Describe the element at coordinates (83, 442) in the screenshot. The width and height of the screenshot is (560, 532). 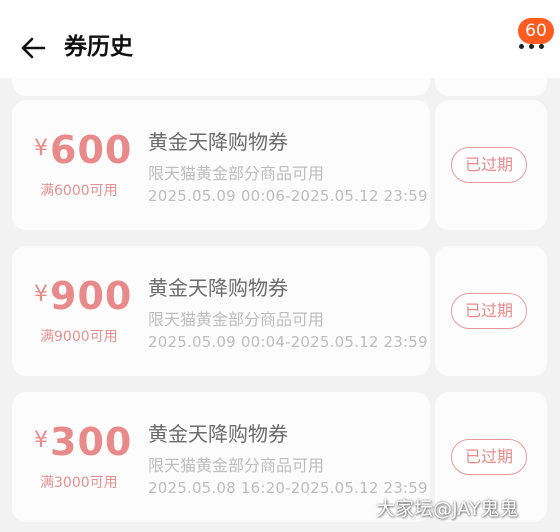
I see `coupon-amount: ¥300` at that location.